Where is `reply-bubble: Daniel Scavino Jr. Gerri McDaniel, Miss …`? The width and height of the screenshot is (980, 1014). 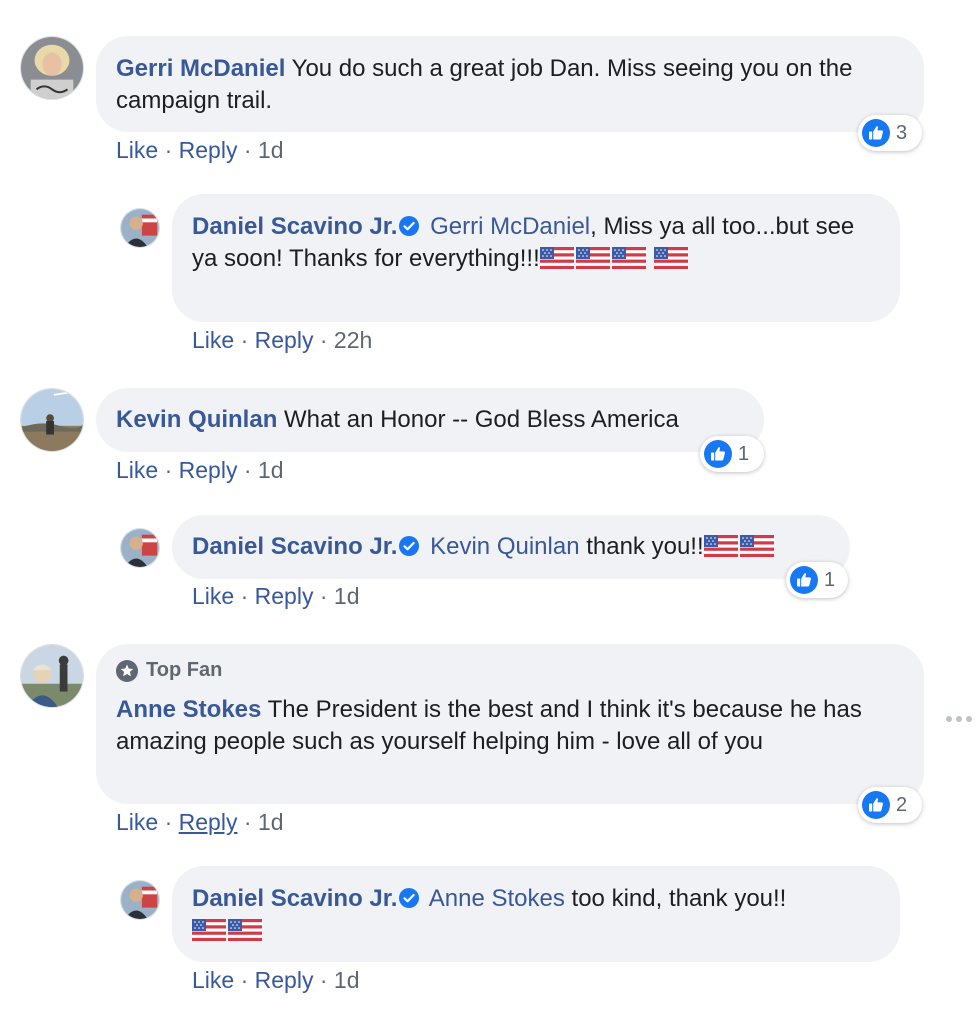
reply-bubble: Daniel Scavino Jr. Gerri McDaniel, Miss … is located at coordinates (536, 258).